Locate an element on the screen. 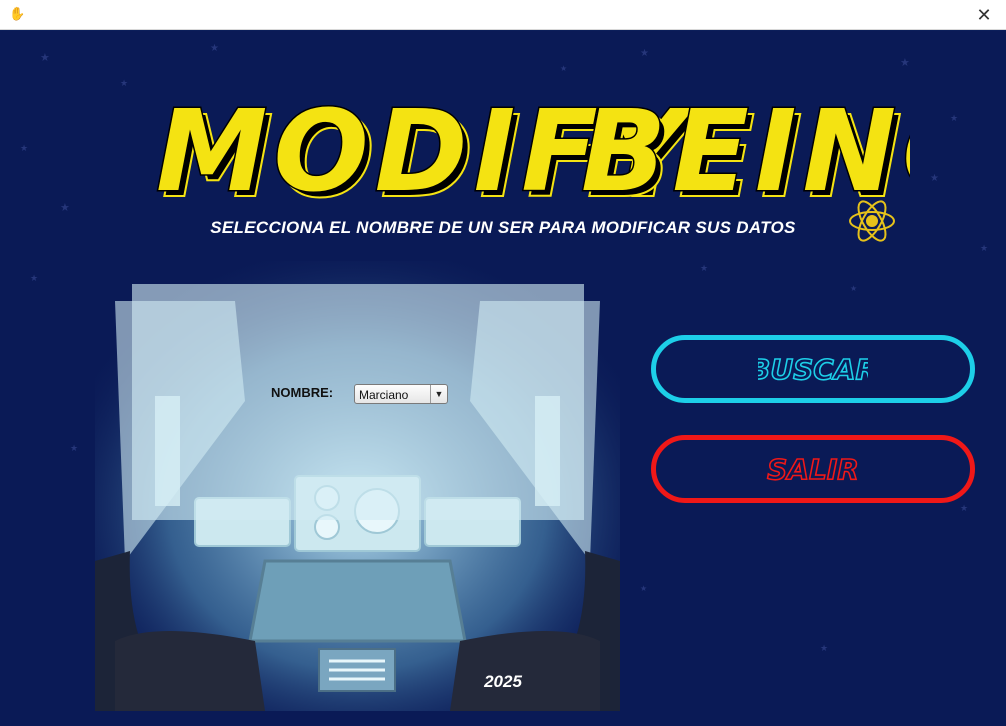  chevron-down-icon: ▼ is located at coordinates (438, 394).